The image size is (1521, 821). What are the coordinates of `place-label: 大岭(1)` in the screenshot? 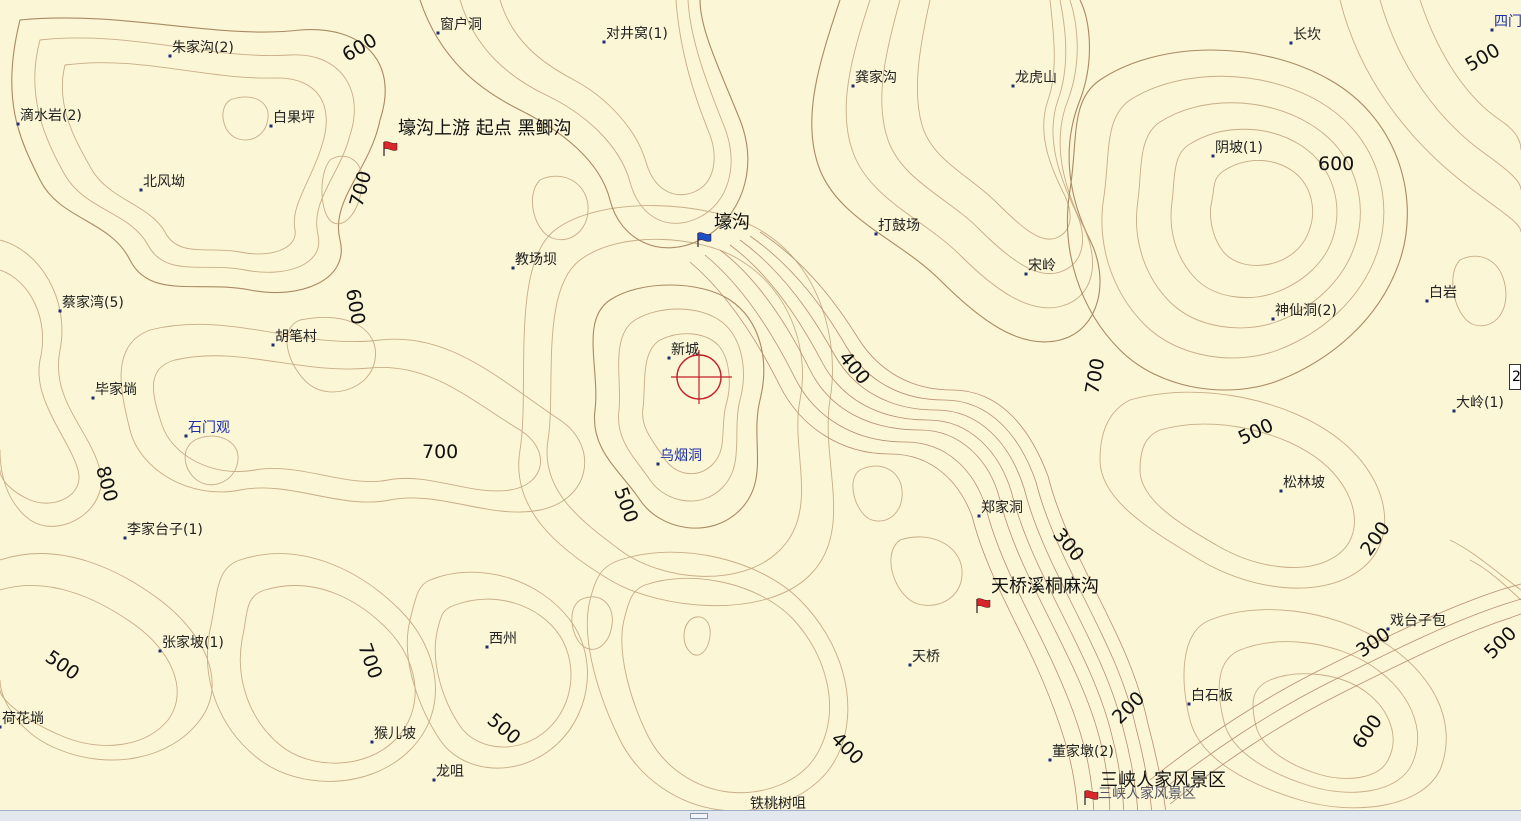 It's located at (1480, 403).